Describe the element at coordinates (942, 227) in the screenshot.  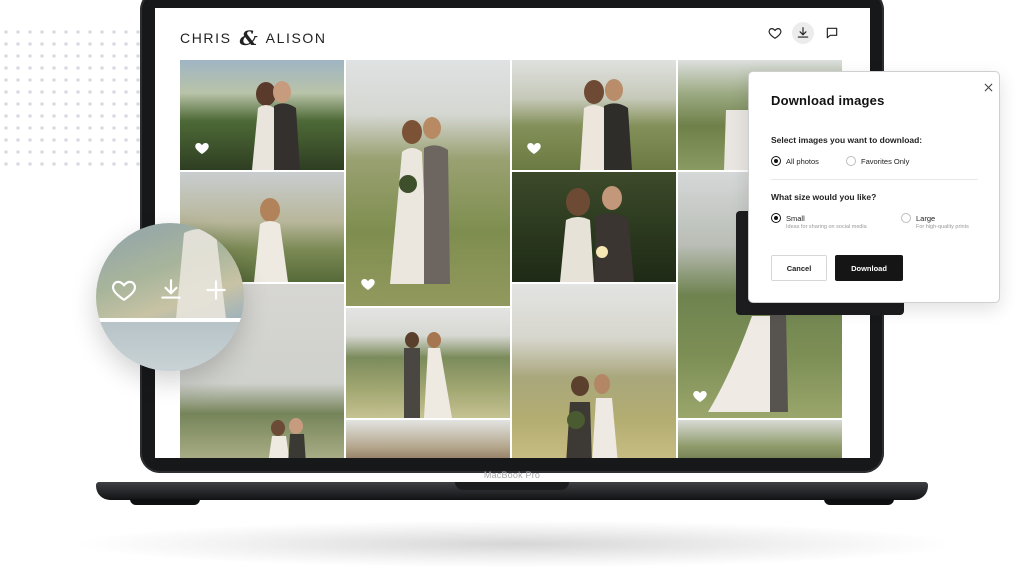
I see `radio-description: For high-quality prints` at that location.